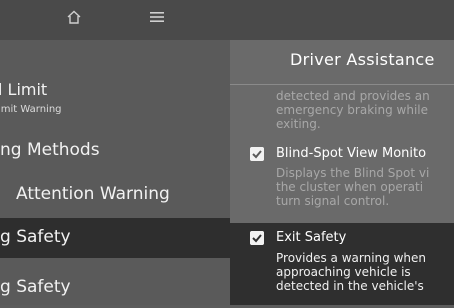  What do you see at coordinates (333, 201) in the screenshot?
I see `option-description: turn signal control.` at bounding box center [333, 201].